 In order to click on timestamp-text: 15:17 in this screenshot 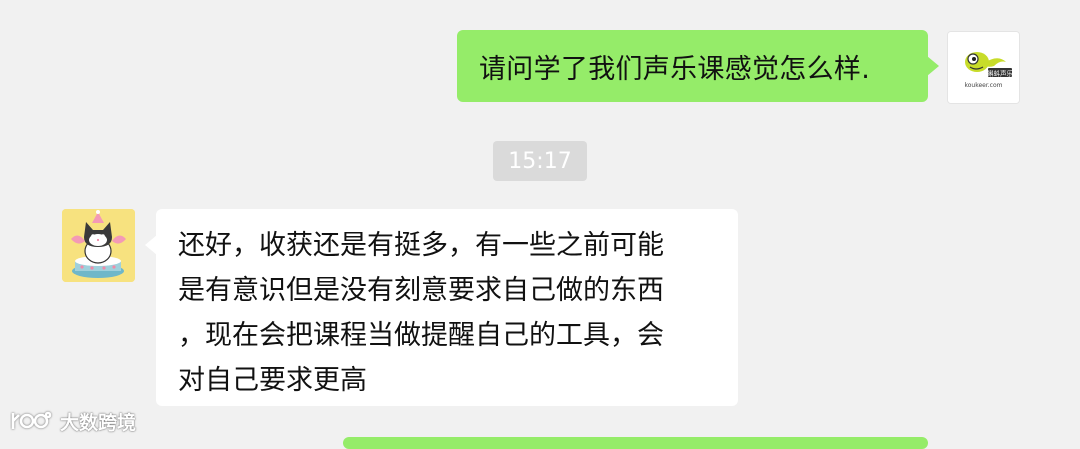, I will do `click(540, 161)`.